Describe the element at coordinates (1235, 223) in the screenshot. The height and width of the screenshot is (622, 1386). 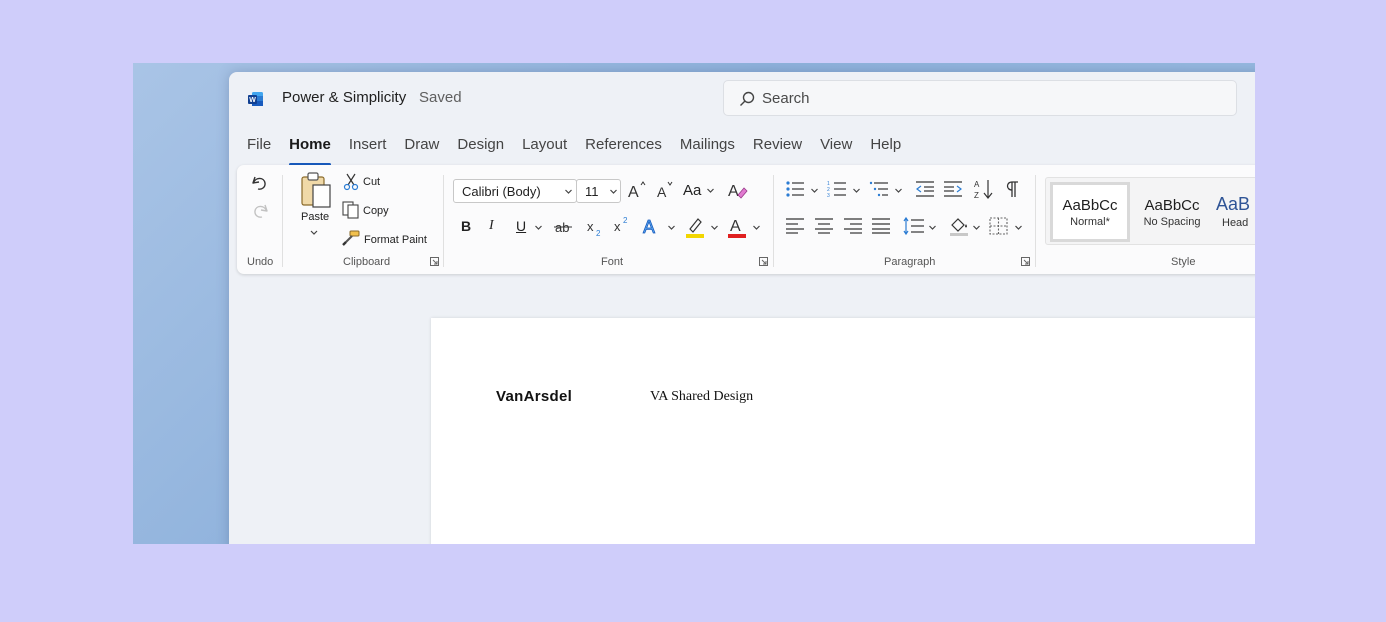
I see `style-name: Head` at that location.